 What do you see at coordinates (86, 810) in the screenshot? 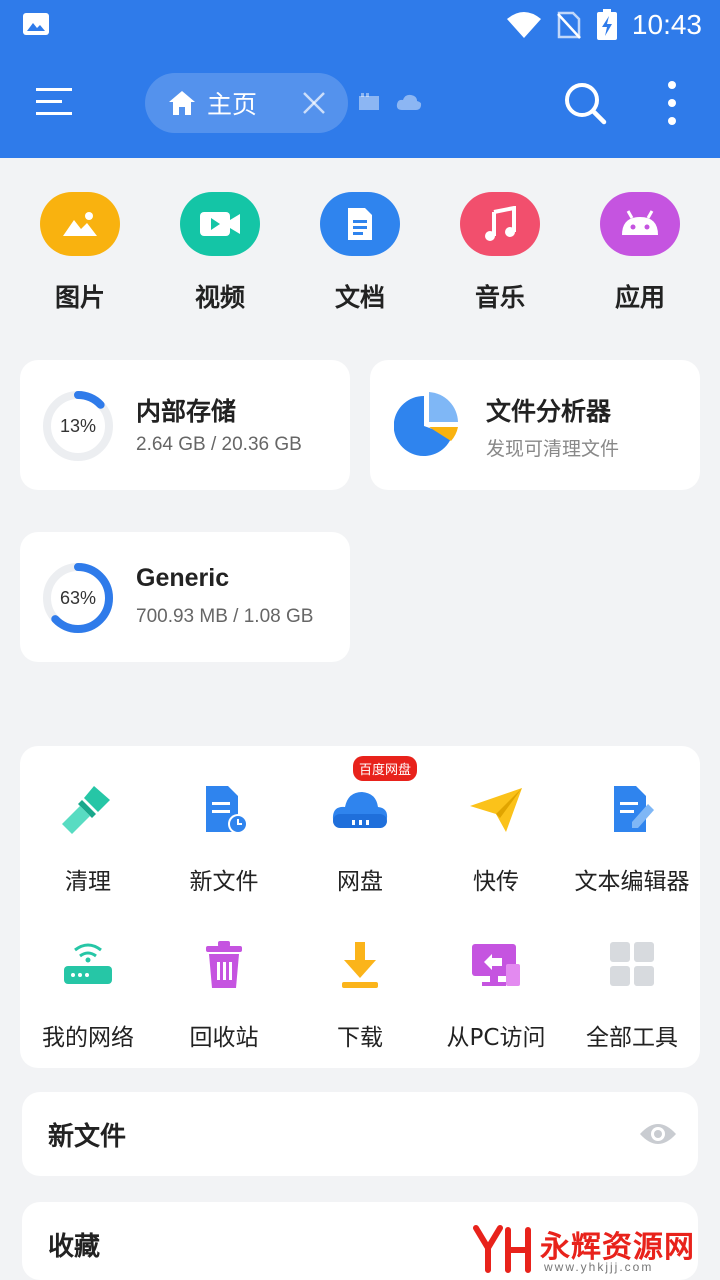
I see `brush-icon` at bounding box center [86, 810].